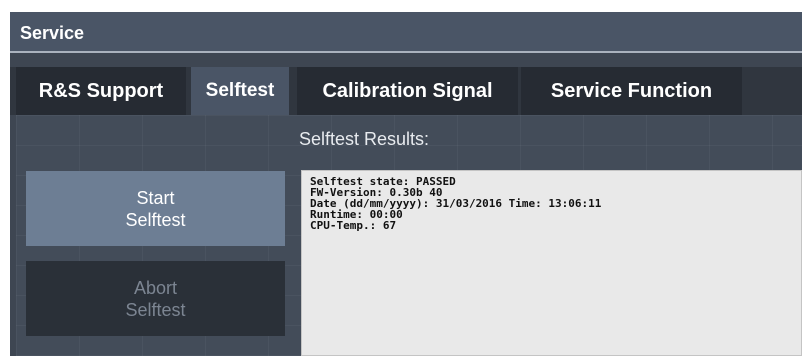 The width and height of the screenshot is (802, 356). What do you see at coordinates (364, 139) in the screenshot?
I see `selftest-results-label: Selftest Results:` at bounding box center [364, 139].